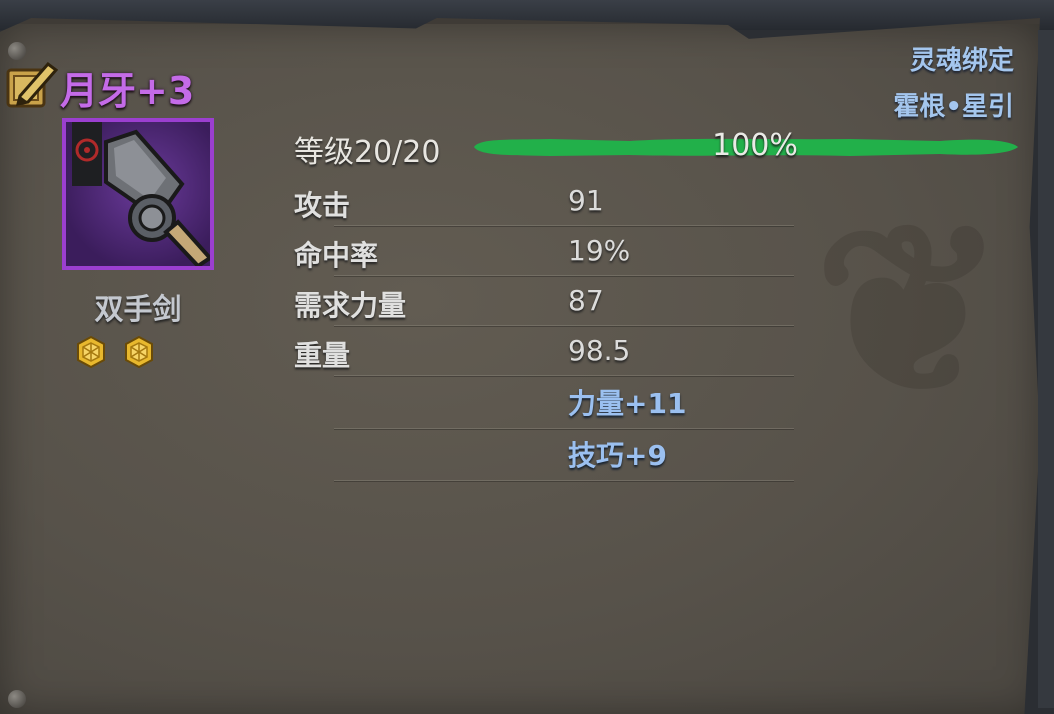  Describe the element at coordinates (336, 255) in the screenshot. I see `stat-label: 命中率` at that location.